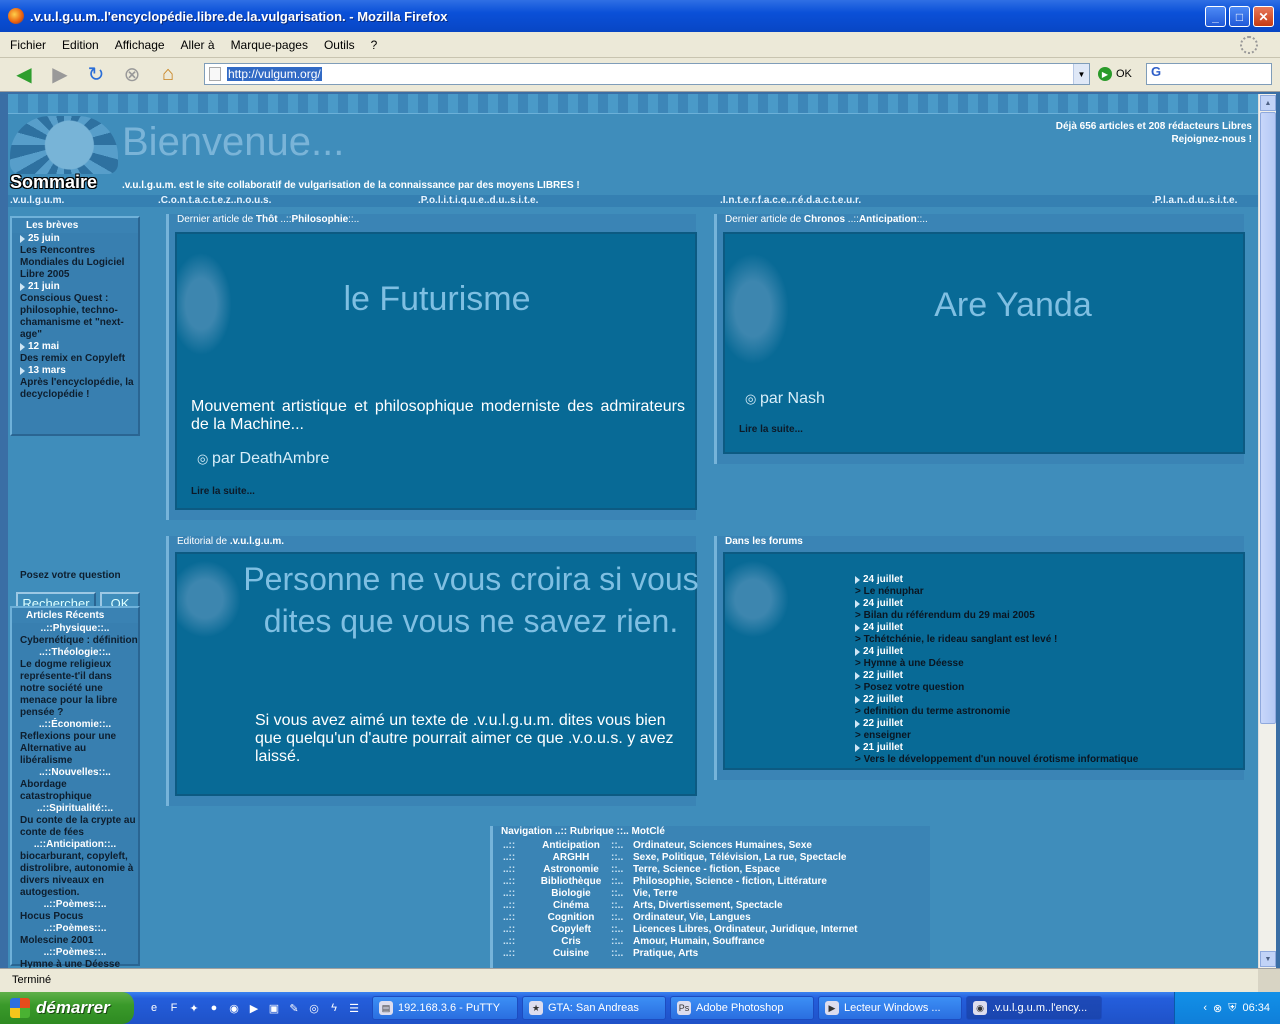 This screenshot has height=1024, width=1280. I want to click on tray-shield-icon: ⛨, so click(1232, 1008).